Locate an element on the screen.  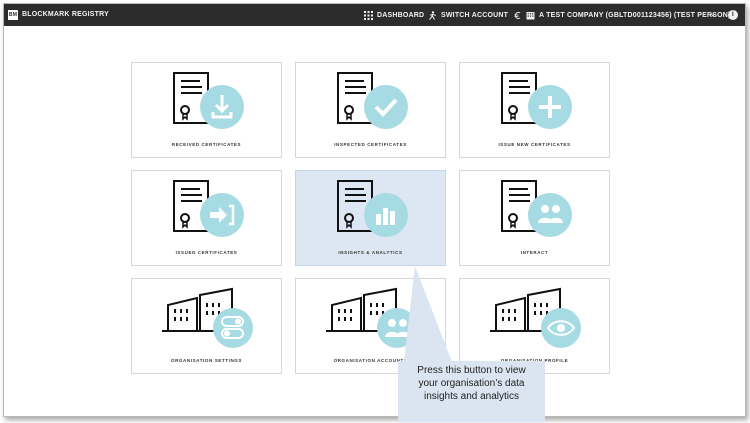
tile-inspected-certificates: INSPECTED CERTIFICATES is located at coordinates (370, 110).